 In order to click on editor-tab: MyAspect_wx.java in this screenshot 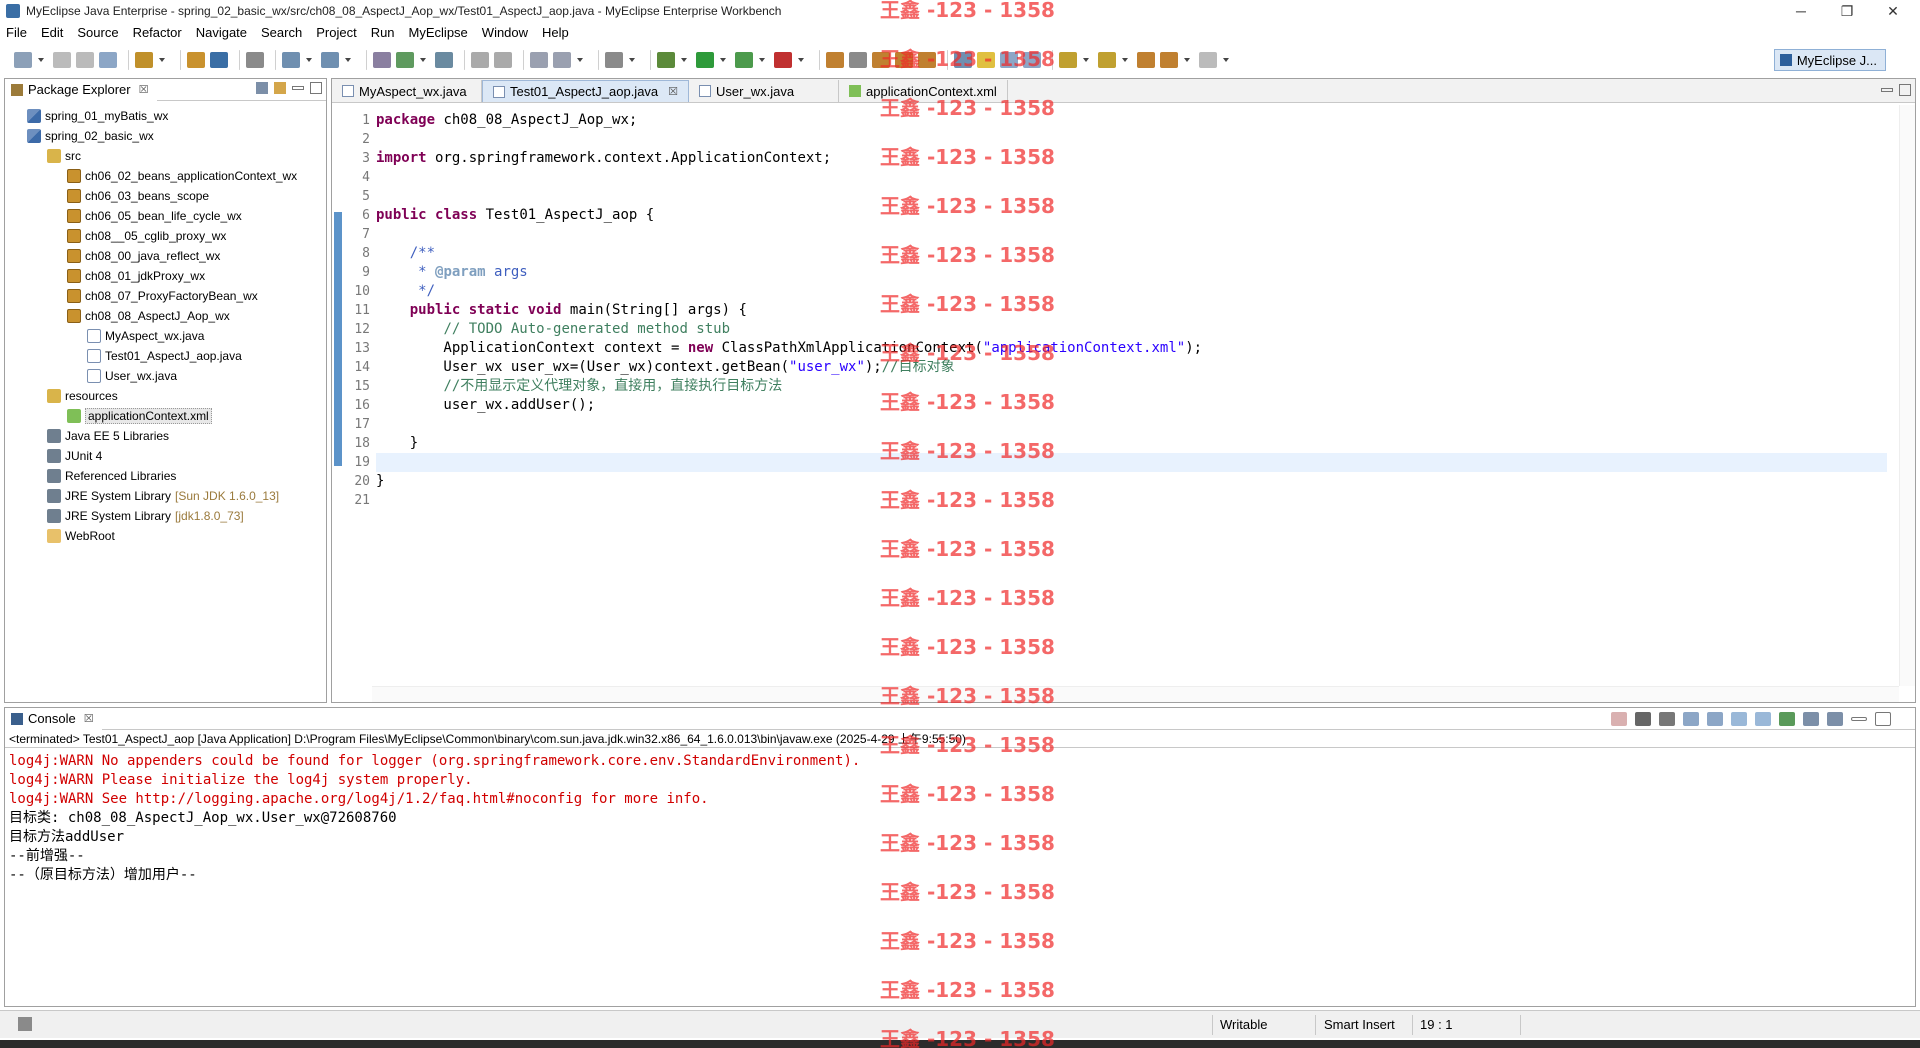, I will do `click(407, 91)`.